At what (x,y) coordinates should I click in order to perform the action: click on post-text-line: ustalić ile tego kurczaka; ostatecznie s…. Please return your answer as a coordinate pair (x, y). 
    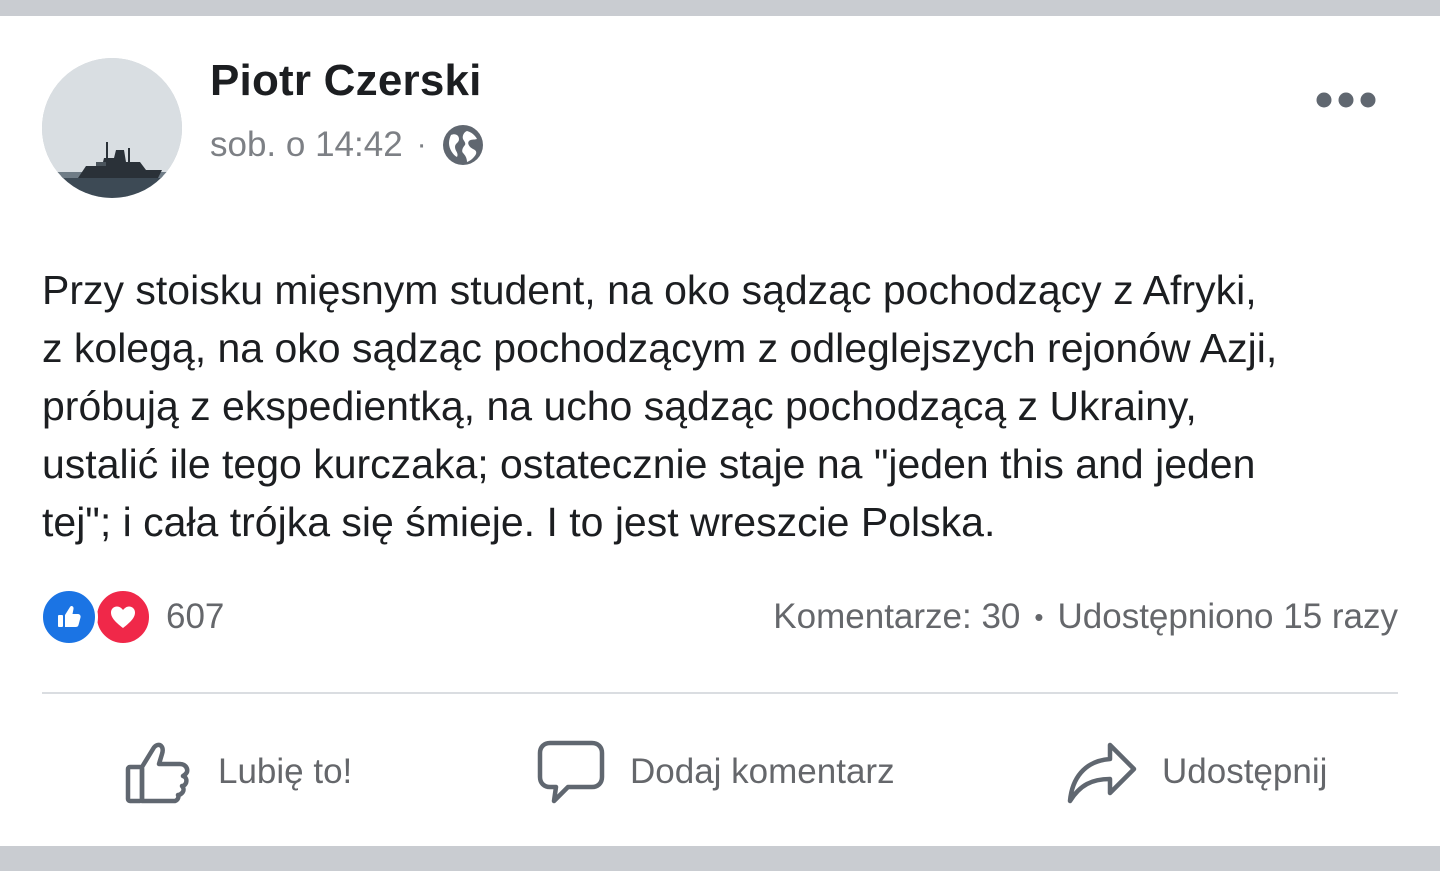
    Looking at the image, I should click on (649, 464).